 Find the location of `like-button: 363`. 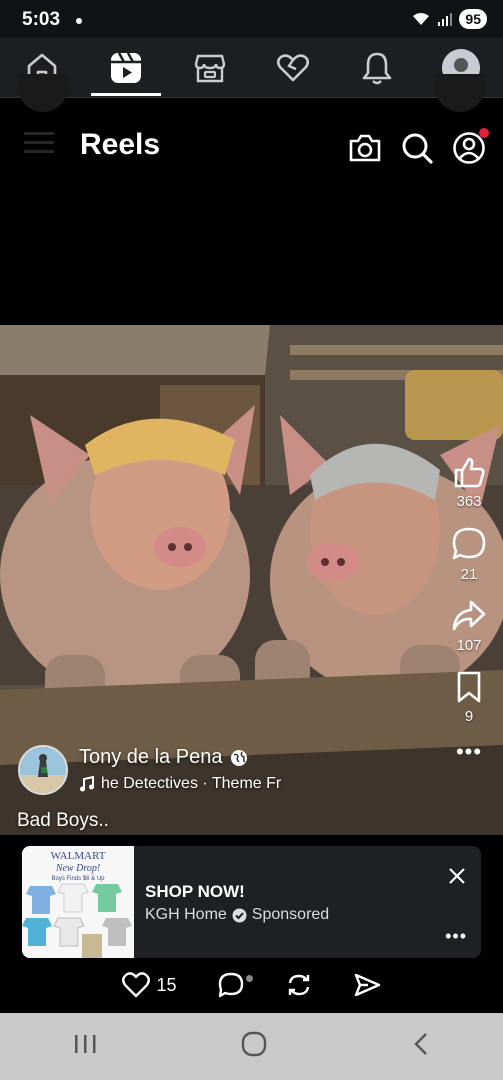

like-button: 363 is located at coordinates (469, 482).